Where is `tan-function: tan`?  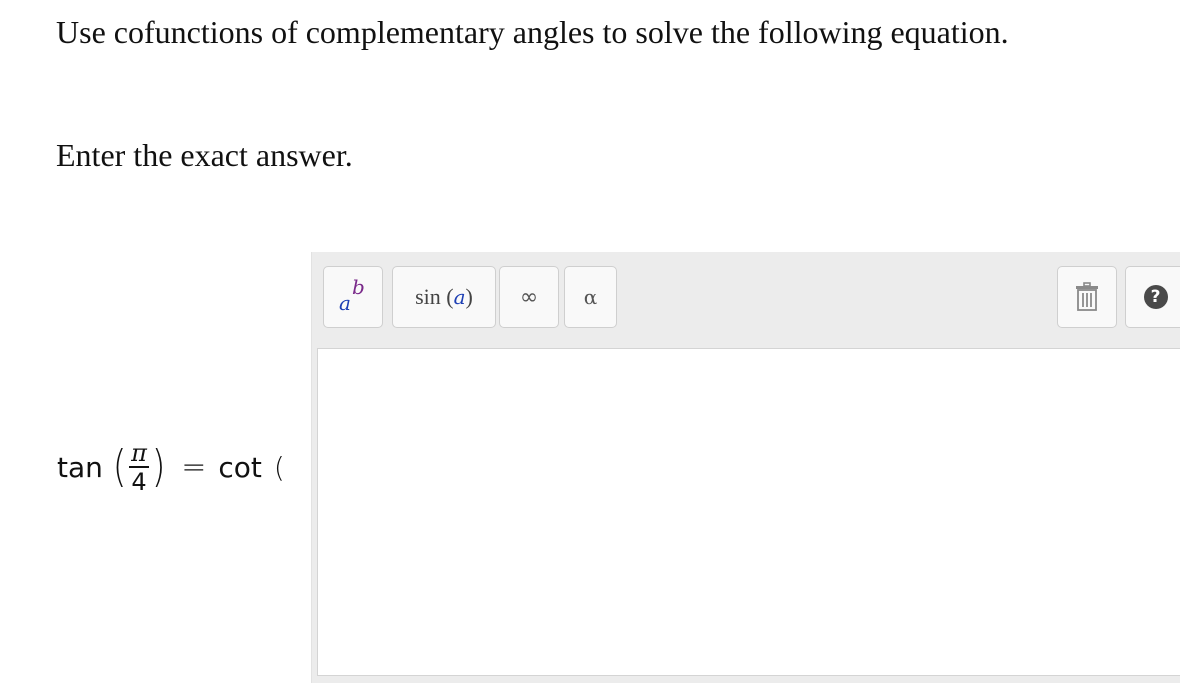 tan-function: tan is located at coordinates (80, 467).